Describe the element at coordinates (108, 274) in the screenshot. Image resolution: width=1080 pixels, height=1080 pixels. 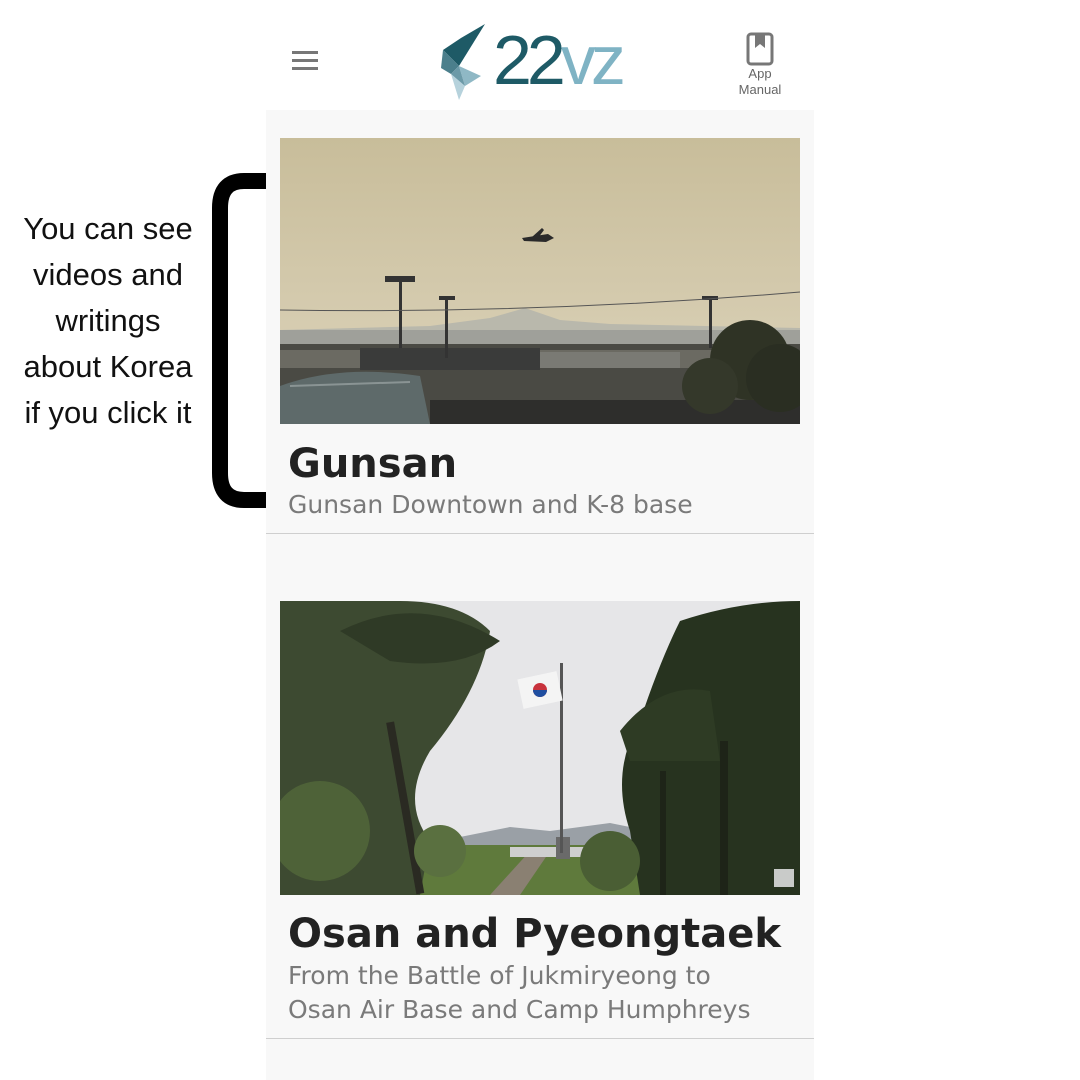
I see `annotation-line: videos and` at that location.